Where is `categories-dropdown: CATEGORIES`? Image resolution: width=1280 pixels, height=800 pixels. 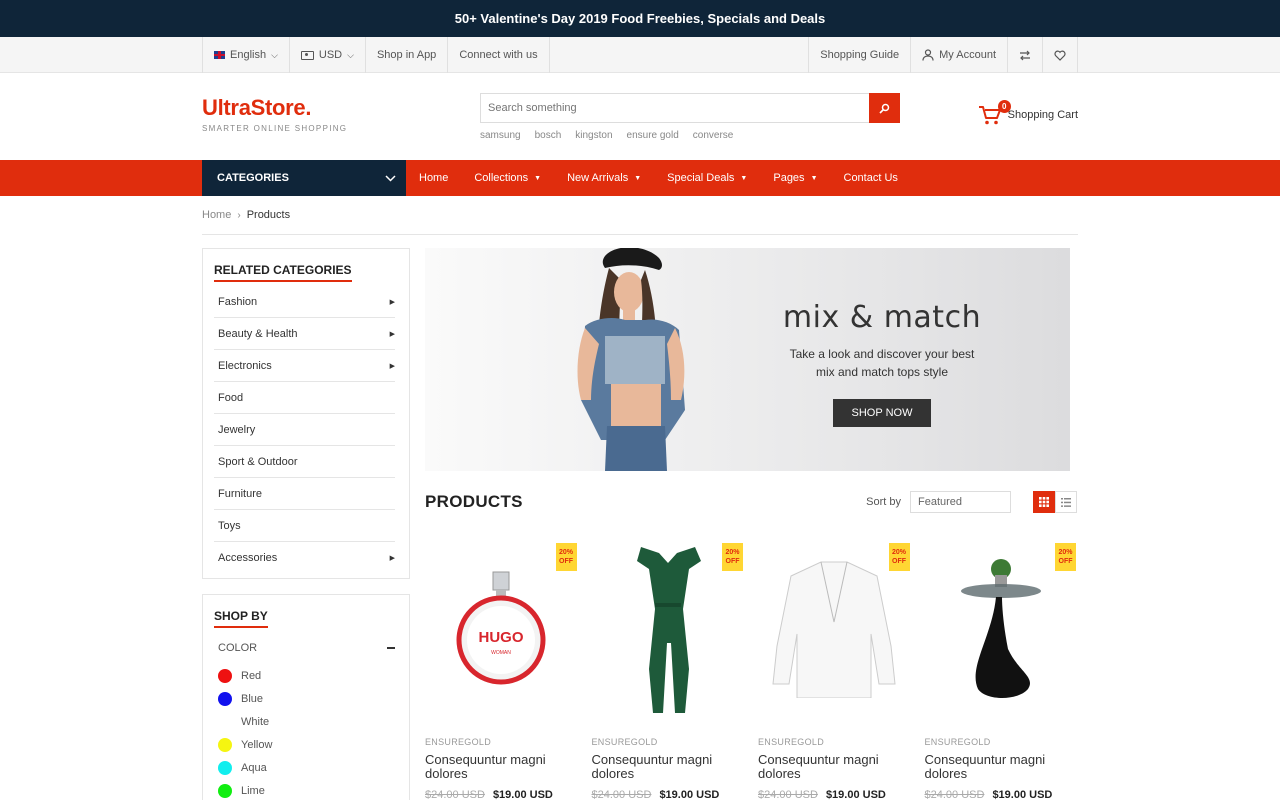 categories-dropdown: CATEGORIES is located at coordinates (304, 178).